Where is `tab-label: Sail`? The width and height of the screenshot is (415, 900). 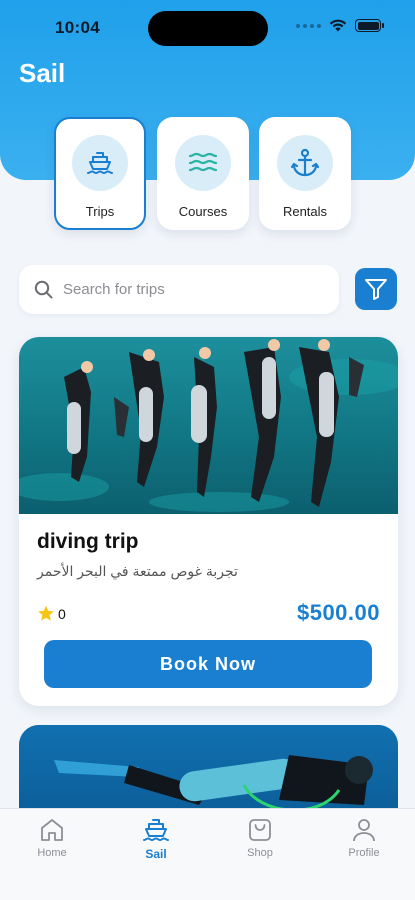 tab-label: Sail is located at coordinates (156, 854).